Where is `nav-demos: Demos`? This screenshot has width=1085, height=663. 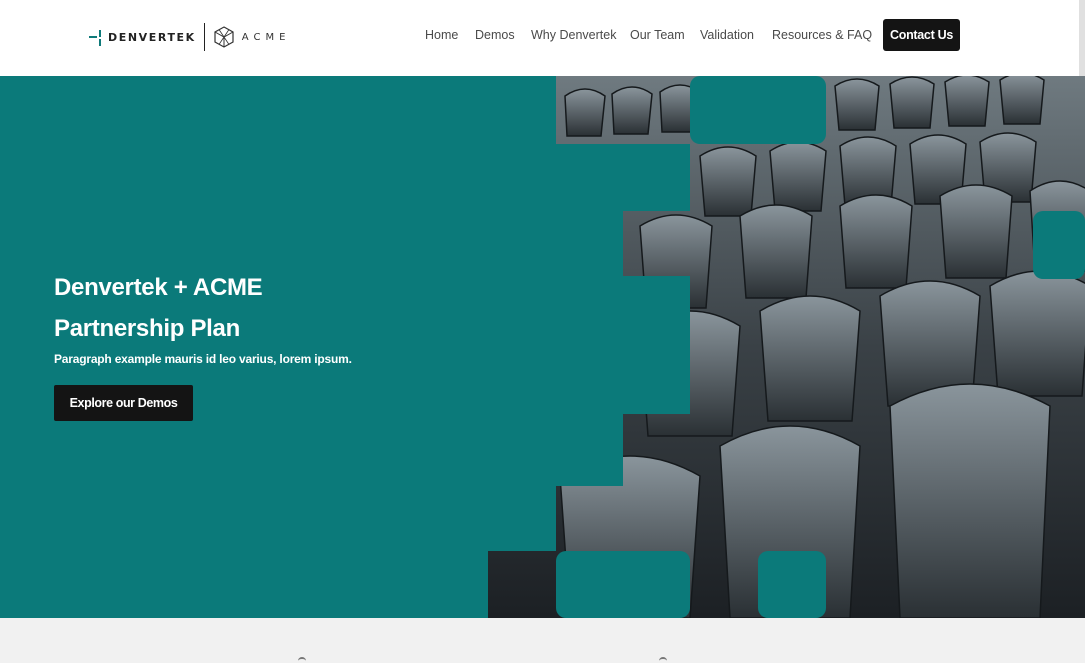
nav-demos: Demos is located at coordinates (495, 35).